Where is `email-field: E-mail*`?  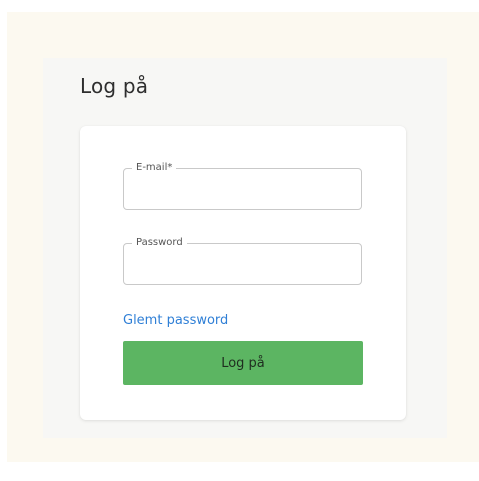
email-field: E-mail* is located at coordinates (242, 185).